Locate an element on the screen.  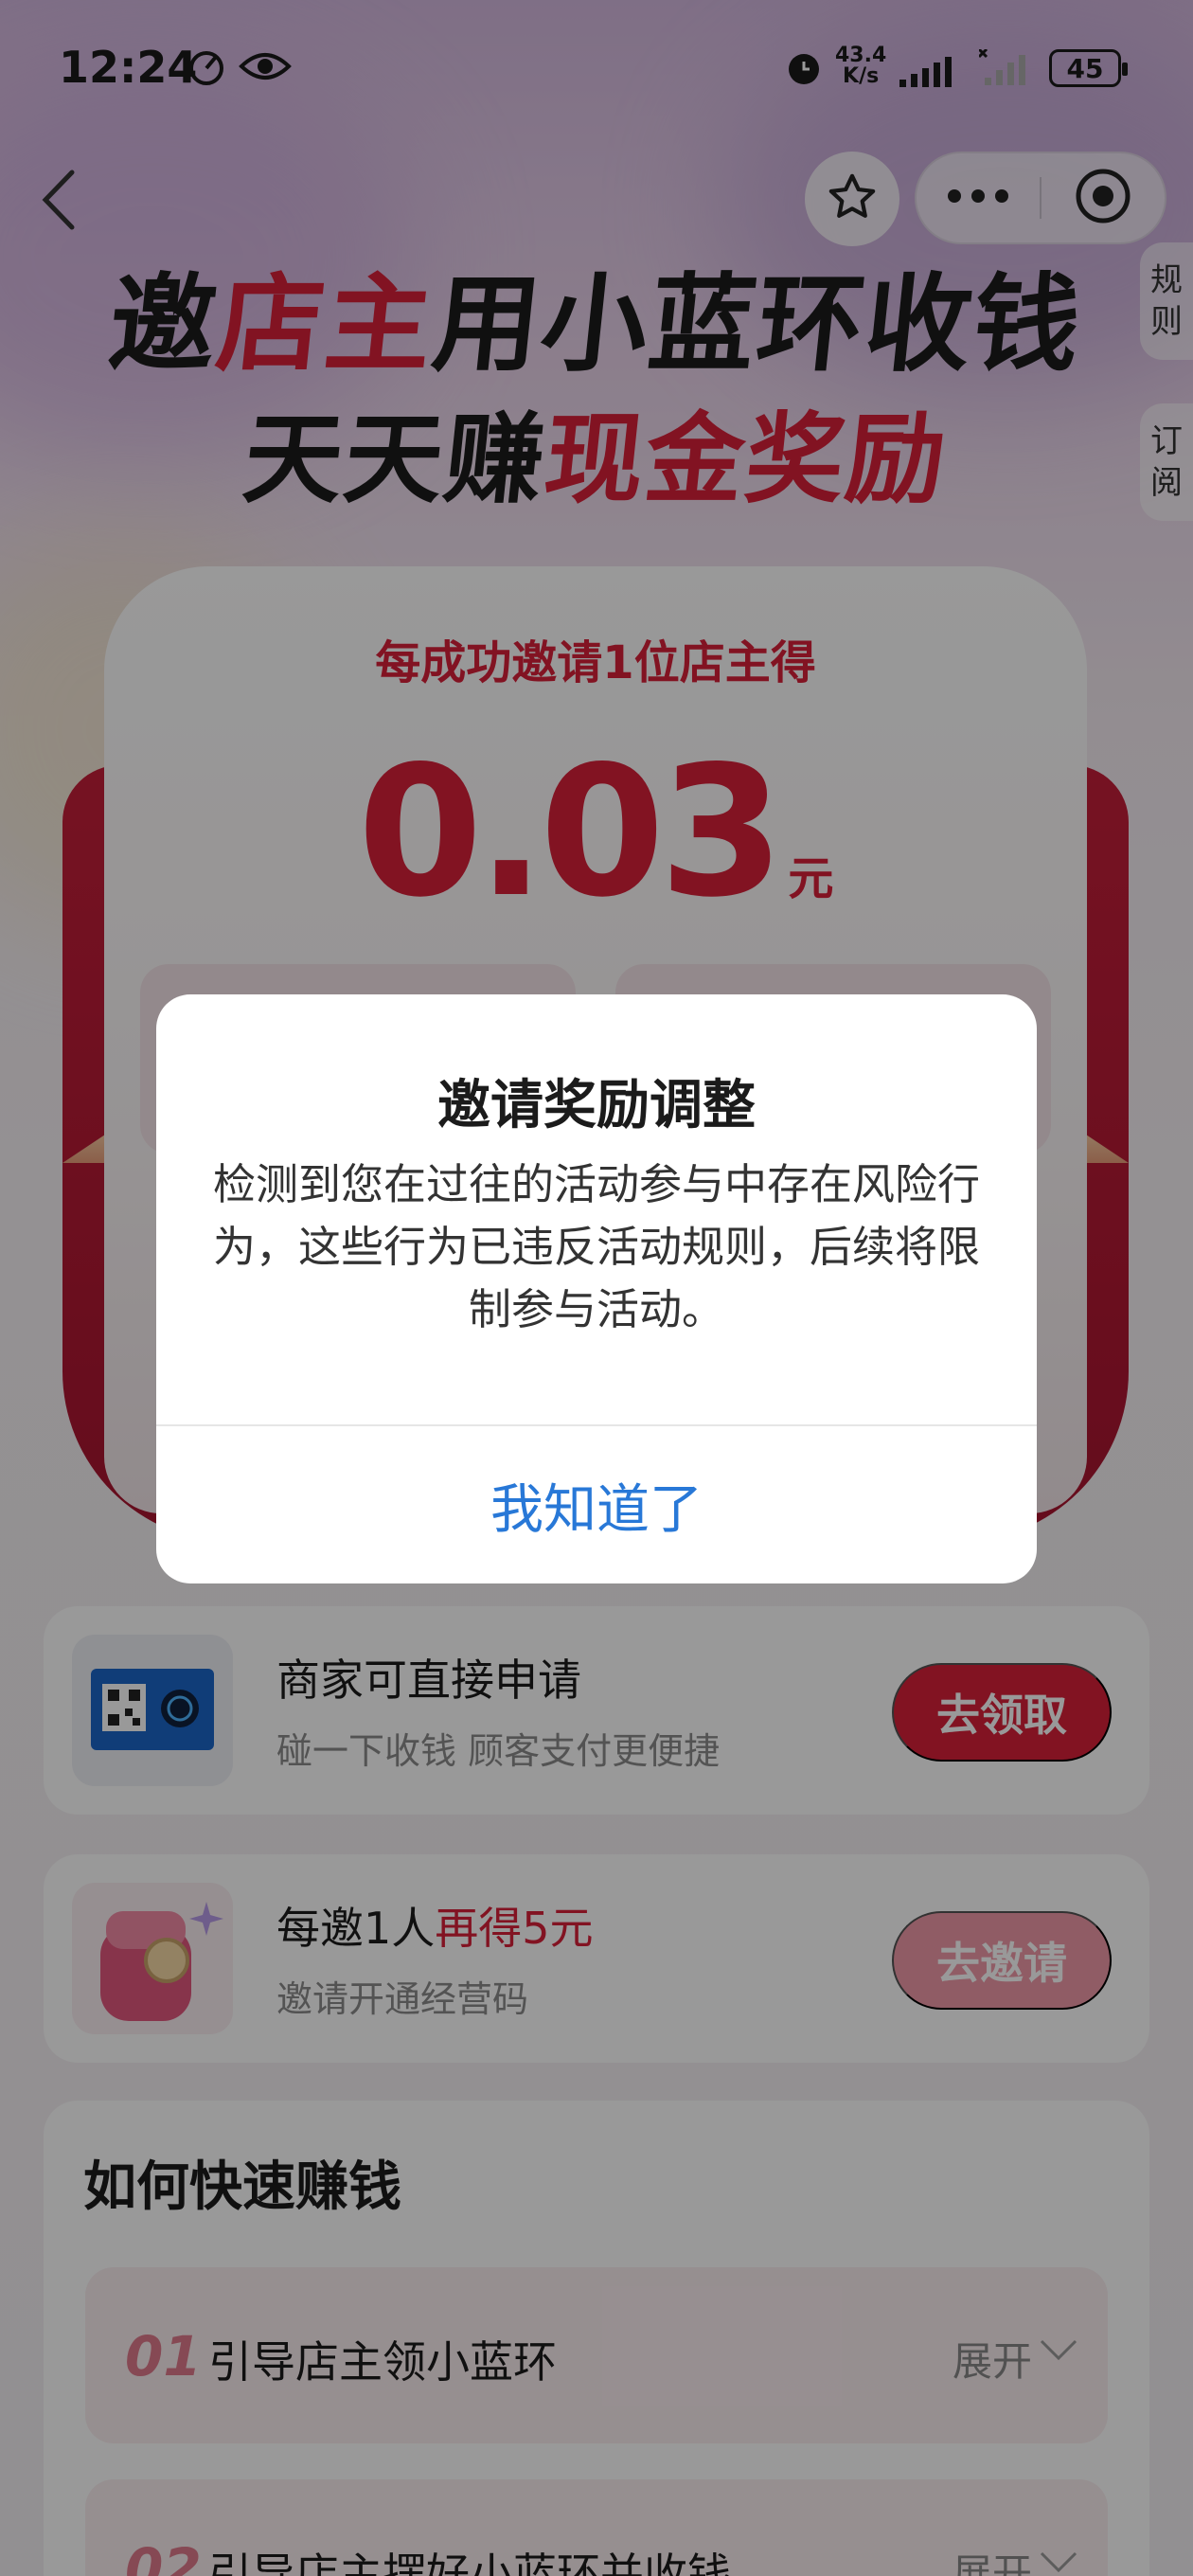
acknowledge-button: 我知道了 is located at coordinates (596, 1504).